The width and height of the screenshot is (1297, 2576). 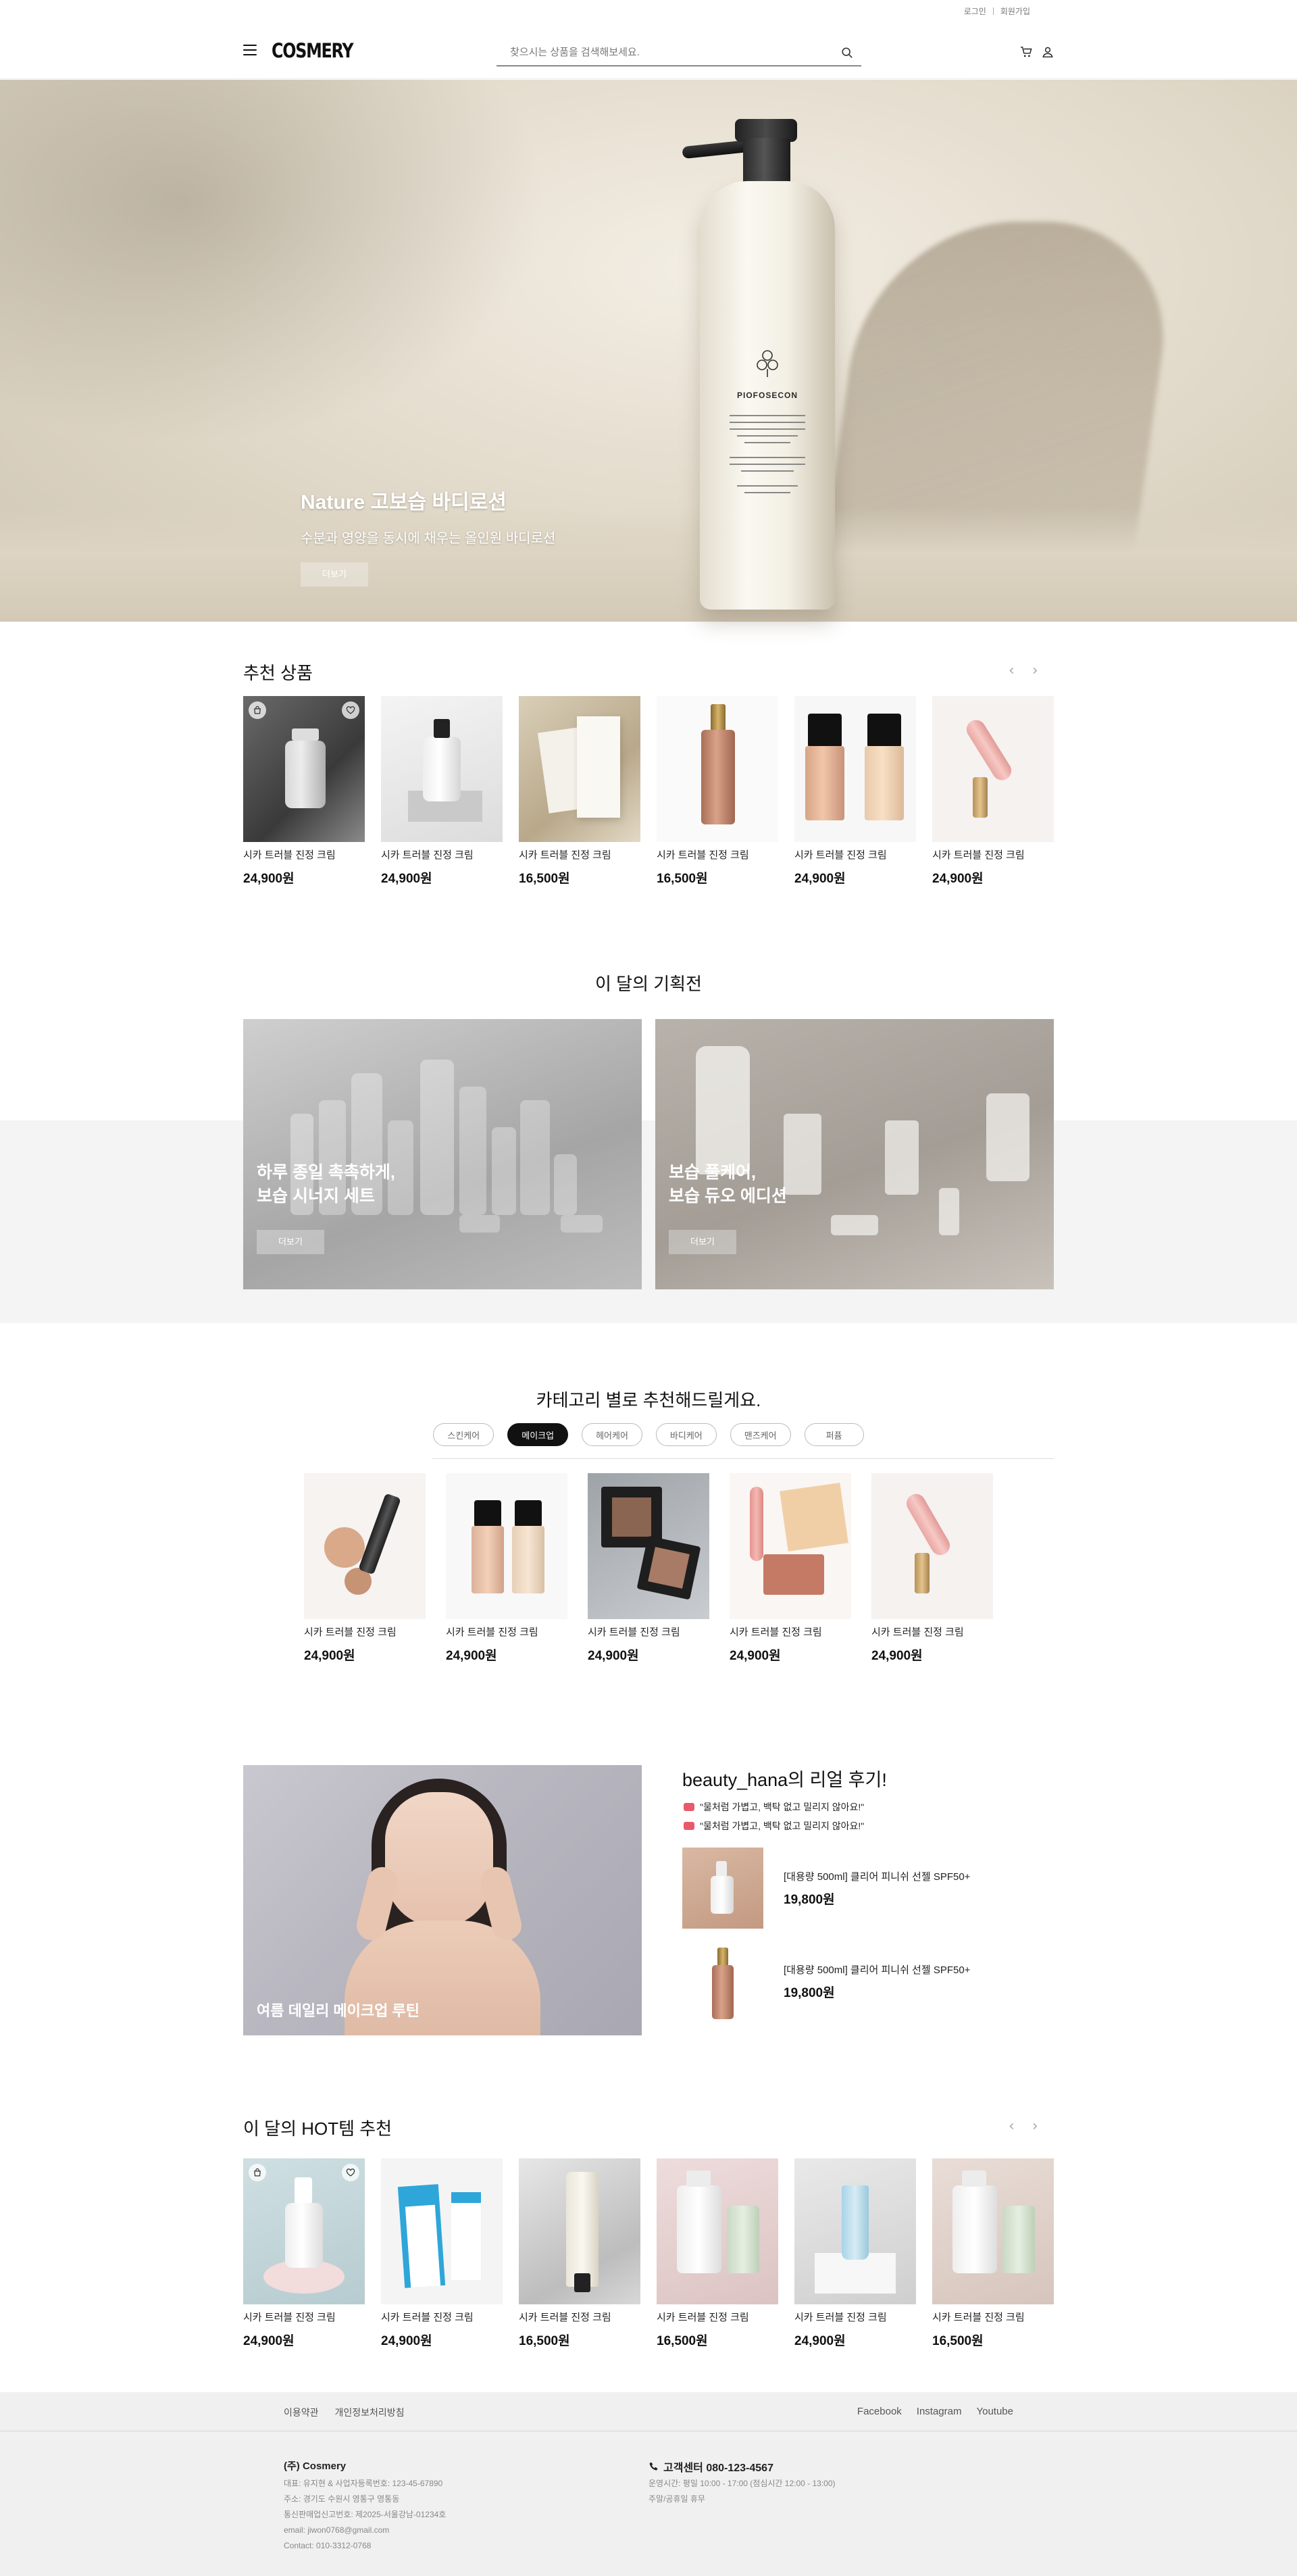 I want to click on promo-text: 보습 풀케어, 보습 듀오 에디션, so click(x=728, y=1184).